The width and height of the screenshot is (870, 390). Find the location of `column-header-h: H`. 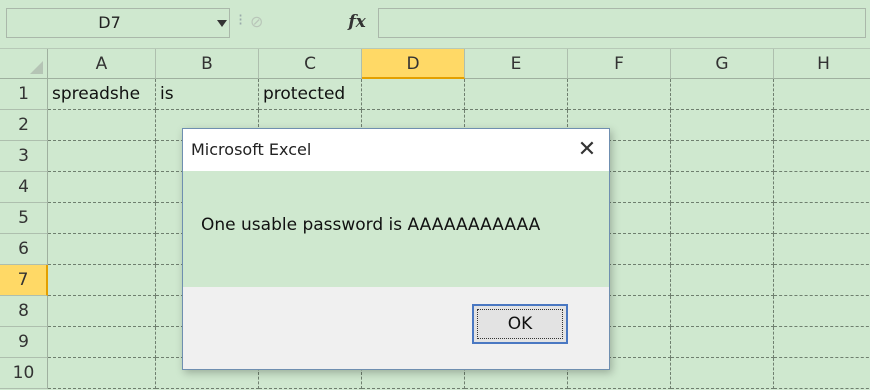

column-header-h: H is located at coordinates (822, 64).